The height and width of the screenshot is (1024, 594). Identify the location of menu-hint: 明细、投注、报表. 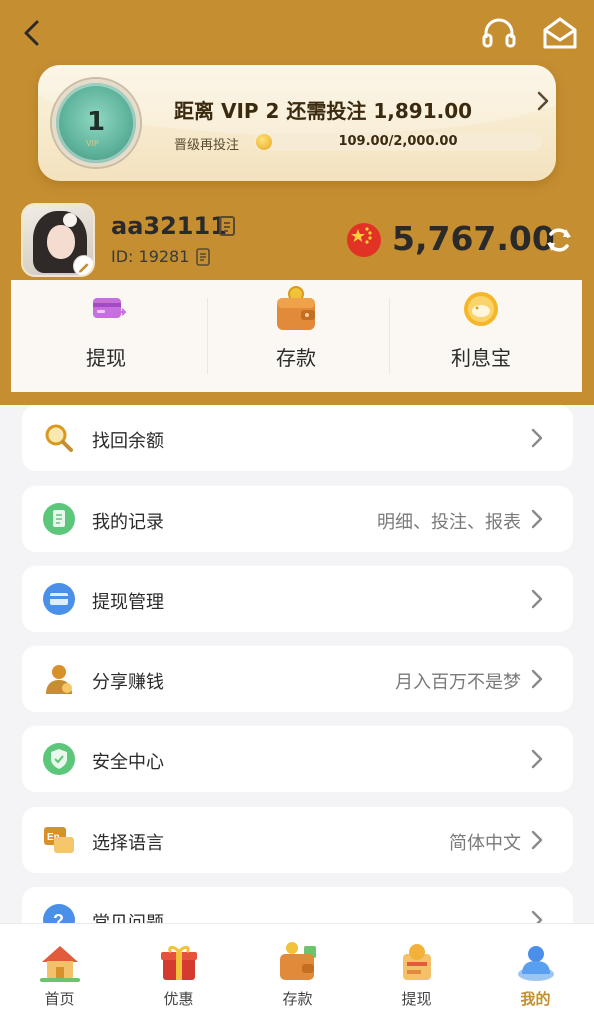
(449, 522).